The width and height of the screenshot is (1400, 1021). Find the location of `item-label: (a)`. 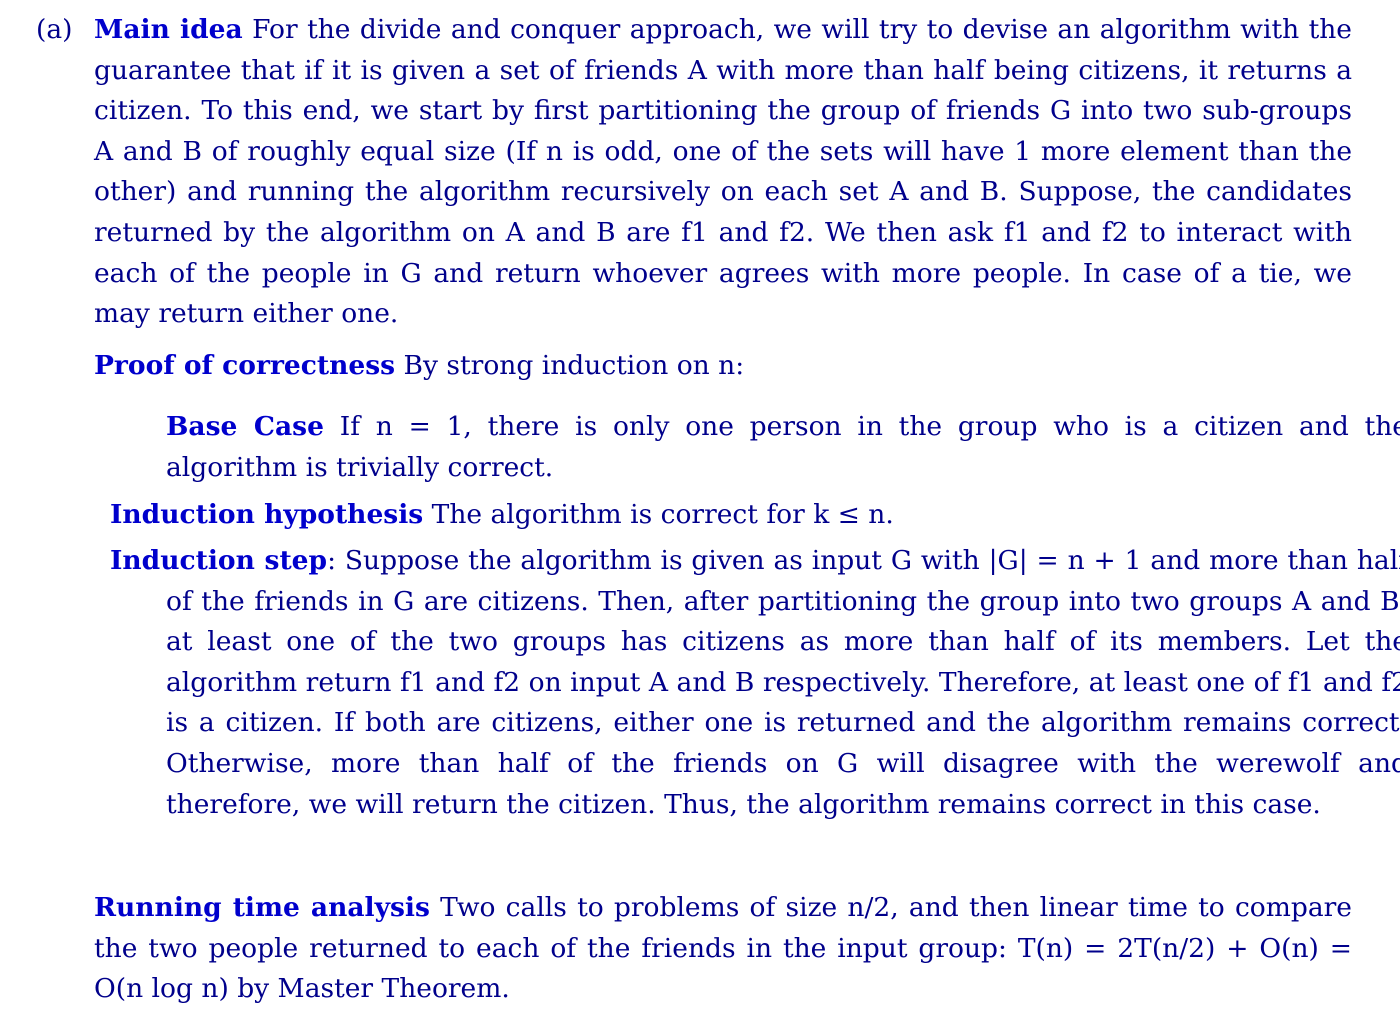

item-label: (a) is located at coordinates (54, 29).